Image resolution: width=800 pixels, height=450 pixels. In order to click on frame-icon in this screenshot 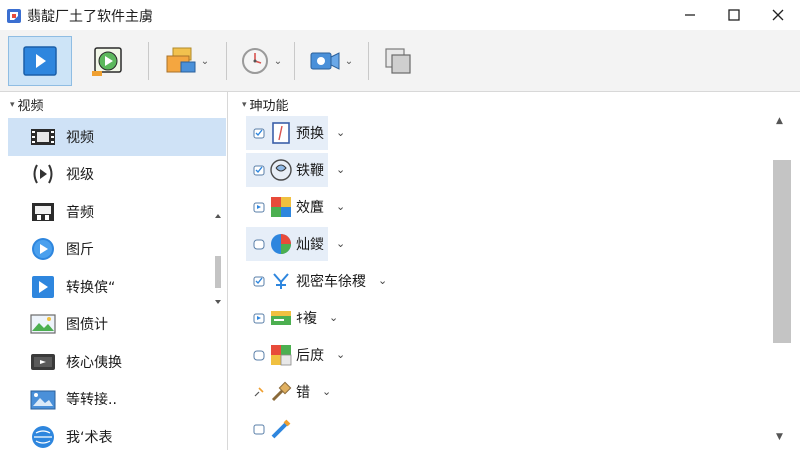, I will do `click(281, 132)`.